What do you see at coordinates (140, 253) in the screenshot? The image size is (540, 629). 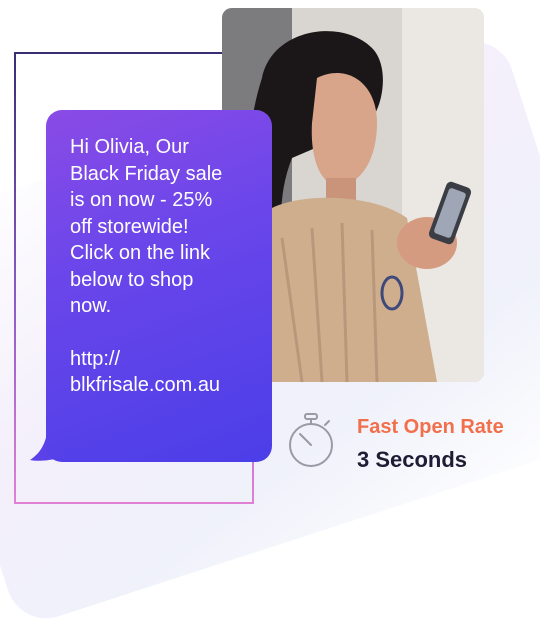 I see `message-line: Click on the link` at bounding box center [140, 253].